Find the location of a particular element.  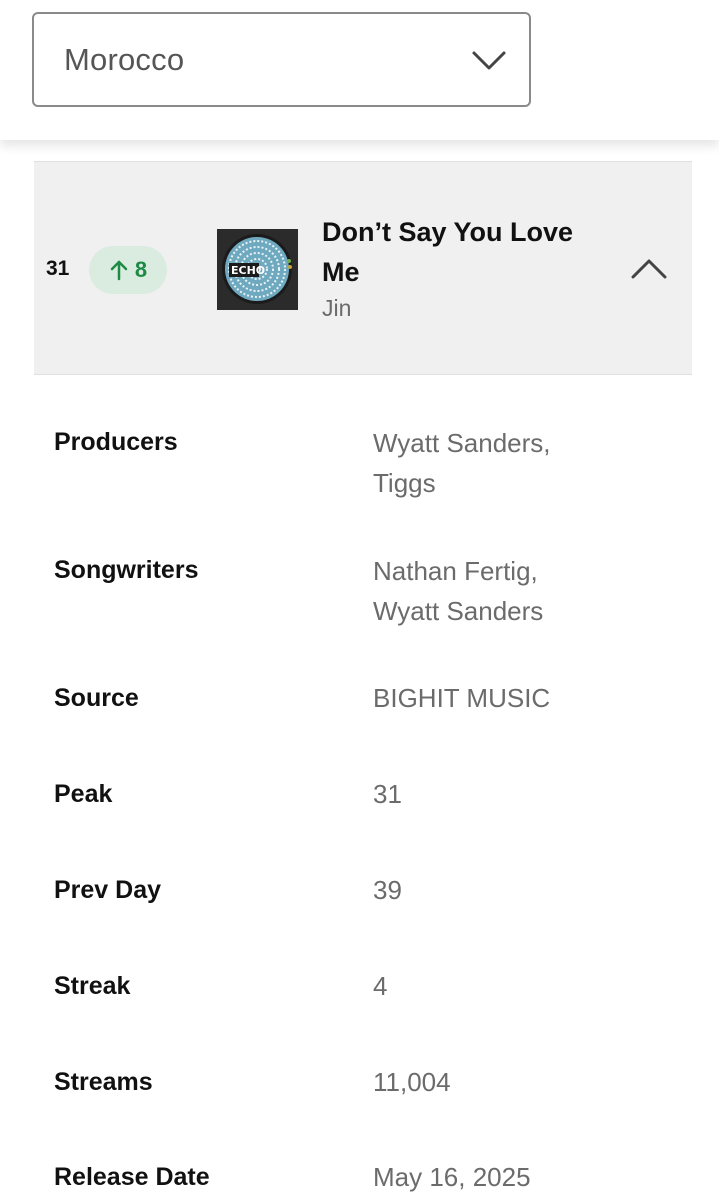

producer-2: Tiggs is located at coordinates (404, 483).